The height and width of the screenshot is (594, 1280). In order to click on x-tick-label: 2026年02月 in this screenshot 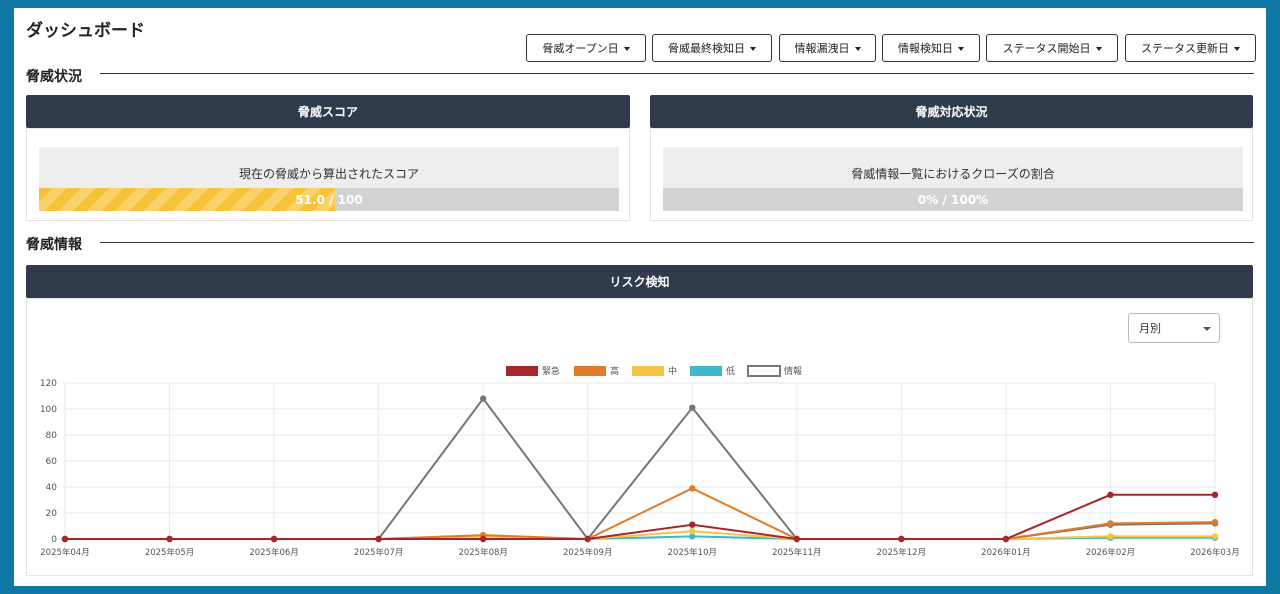, I will do `click(1110, 552)`.